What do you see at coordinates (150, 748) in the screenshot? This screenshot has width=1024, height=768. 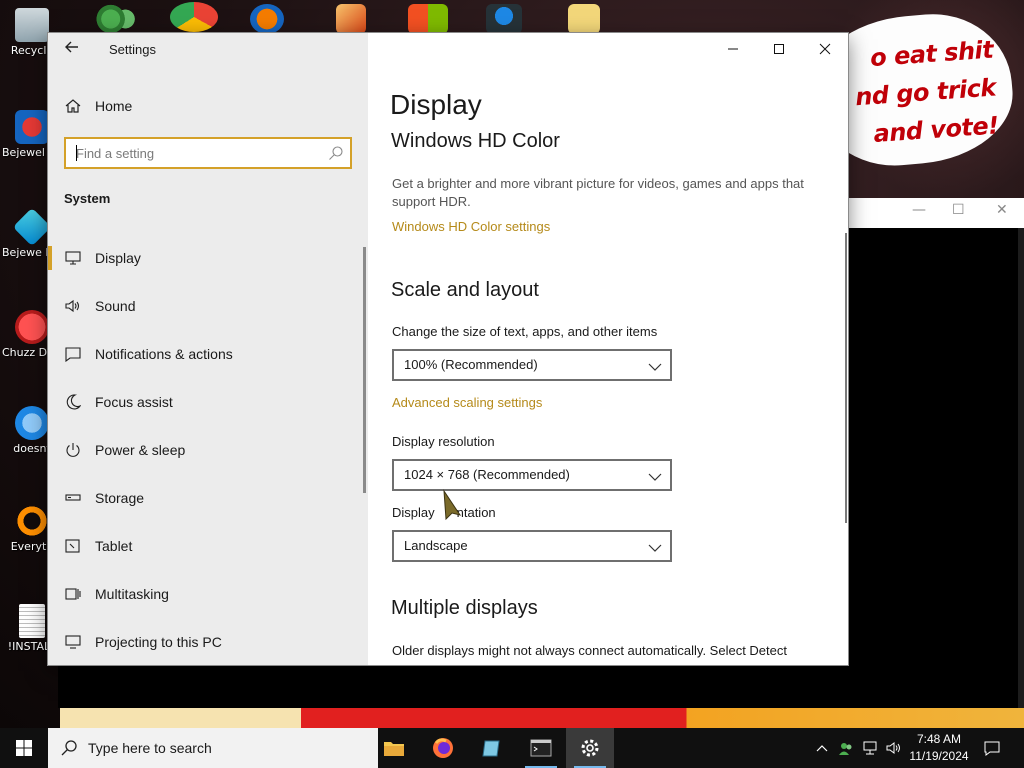 I see `taskbar-search-placeholder: Type here to search` at bounding box center [150, 748].